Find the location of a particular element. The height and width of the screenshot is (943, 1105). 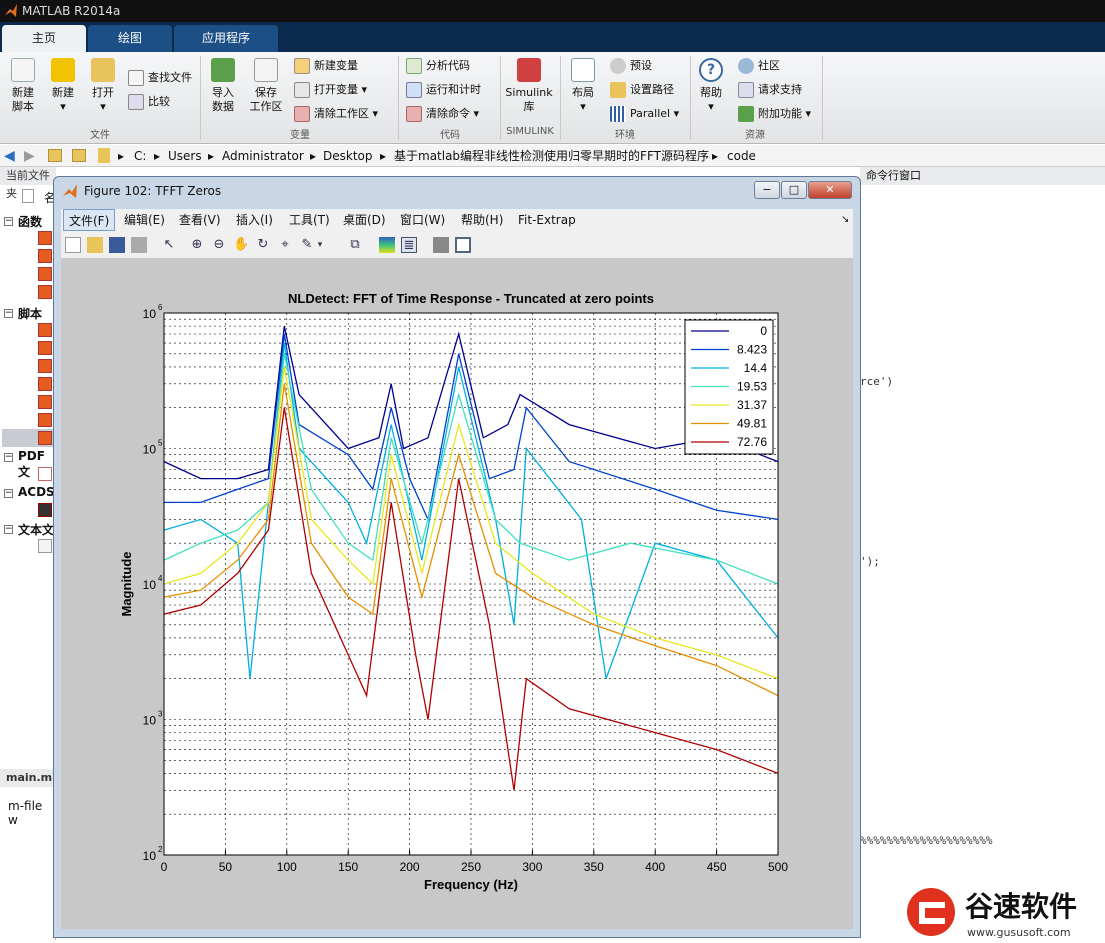

import-data-button: 导入 数据 is located at coordinates (223, 86).